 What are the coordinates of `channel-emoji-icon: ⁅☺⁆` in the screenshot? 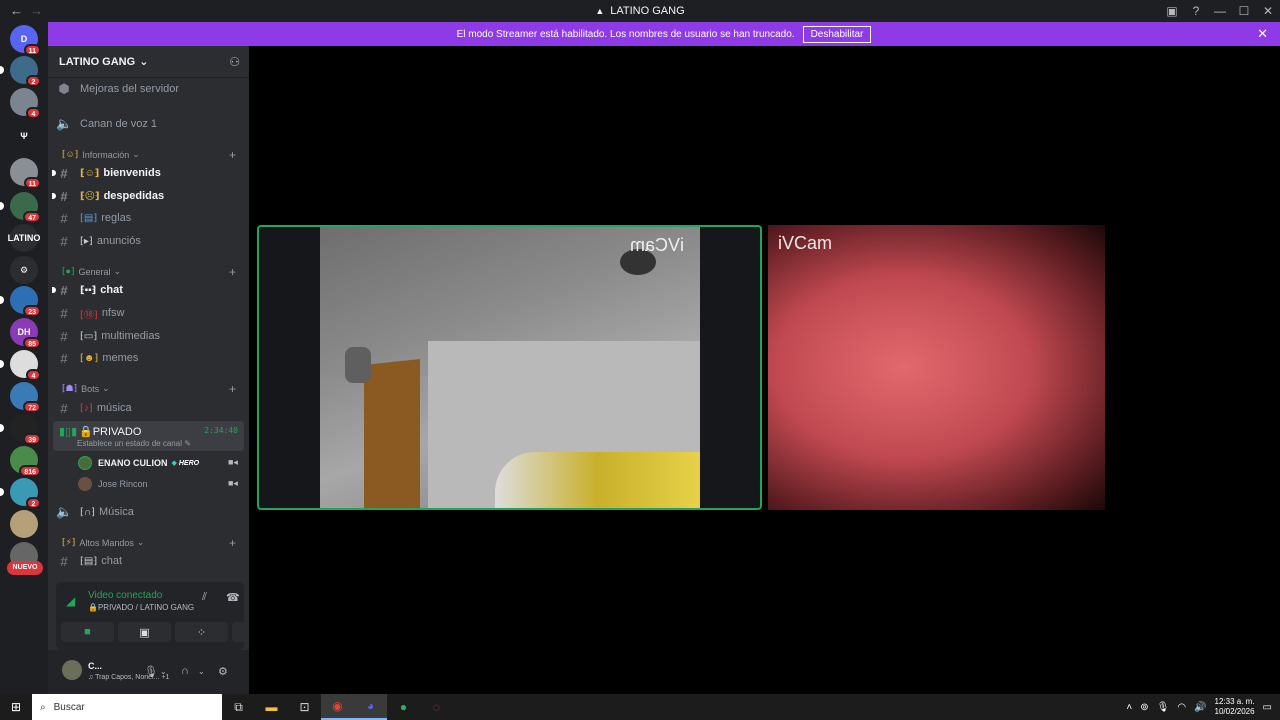 It's located at (90, 173).